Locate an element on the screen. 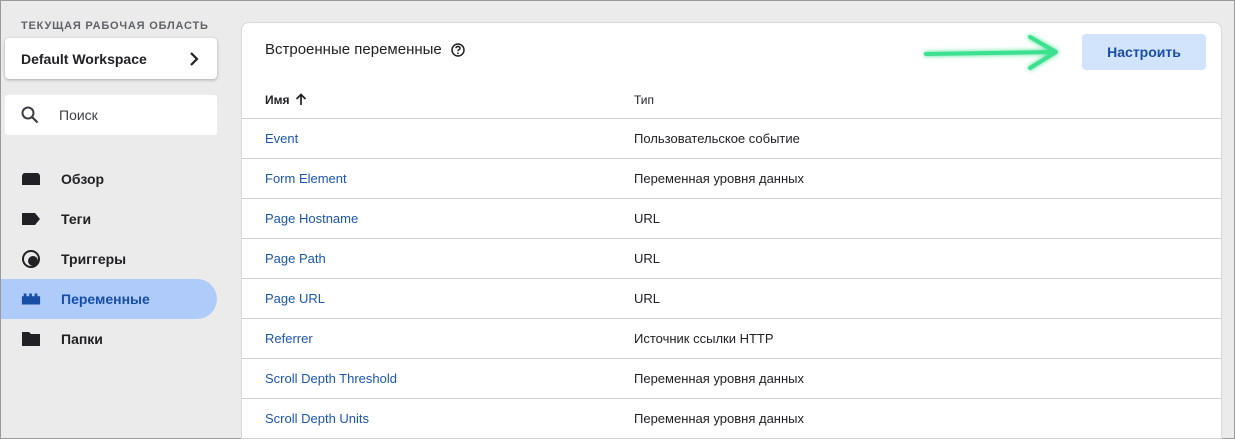  search-icon is located at coordinates (30, 115).